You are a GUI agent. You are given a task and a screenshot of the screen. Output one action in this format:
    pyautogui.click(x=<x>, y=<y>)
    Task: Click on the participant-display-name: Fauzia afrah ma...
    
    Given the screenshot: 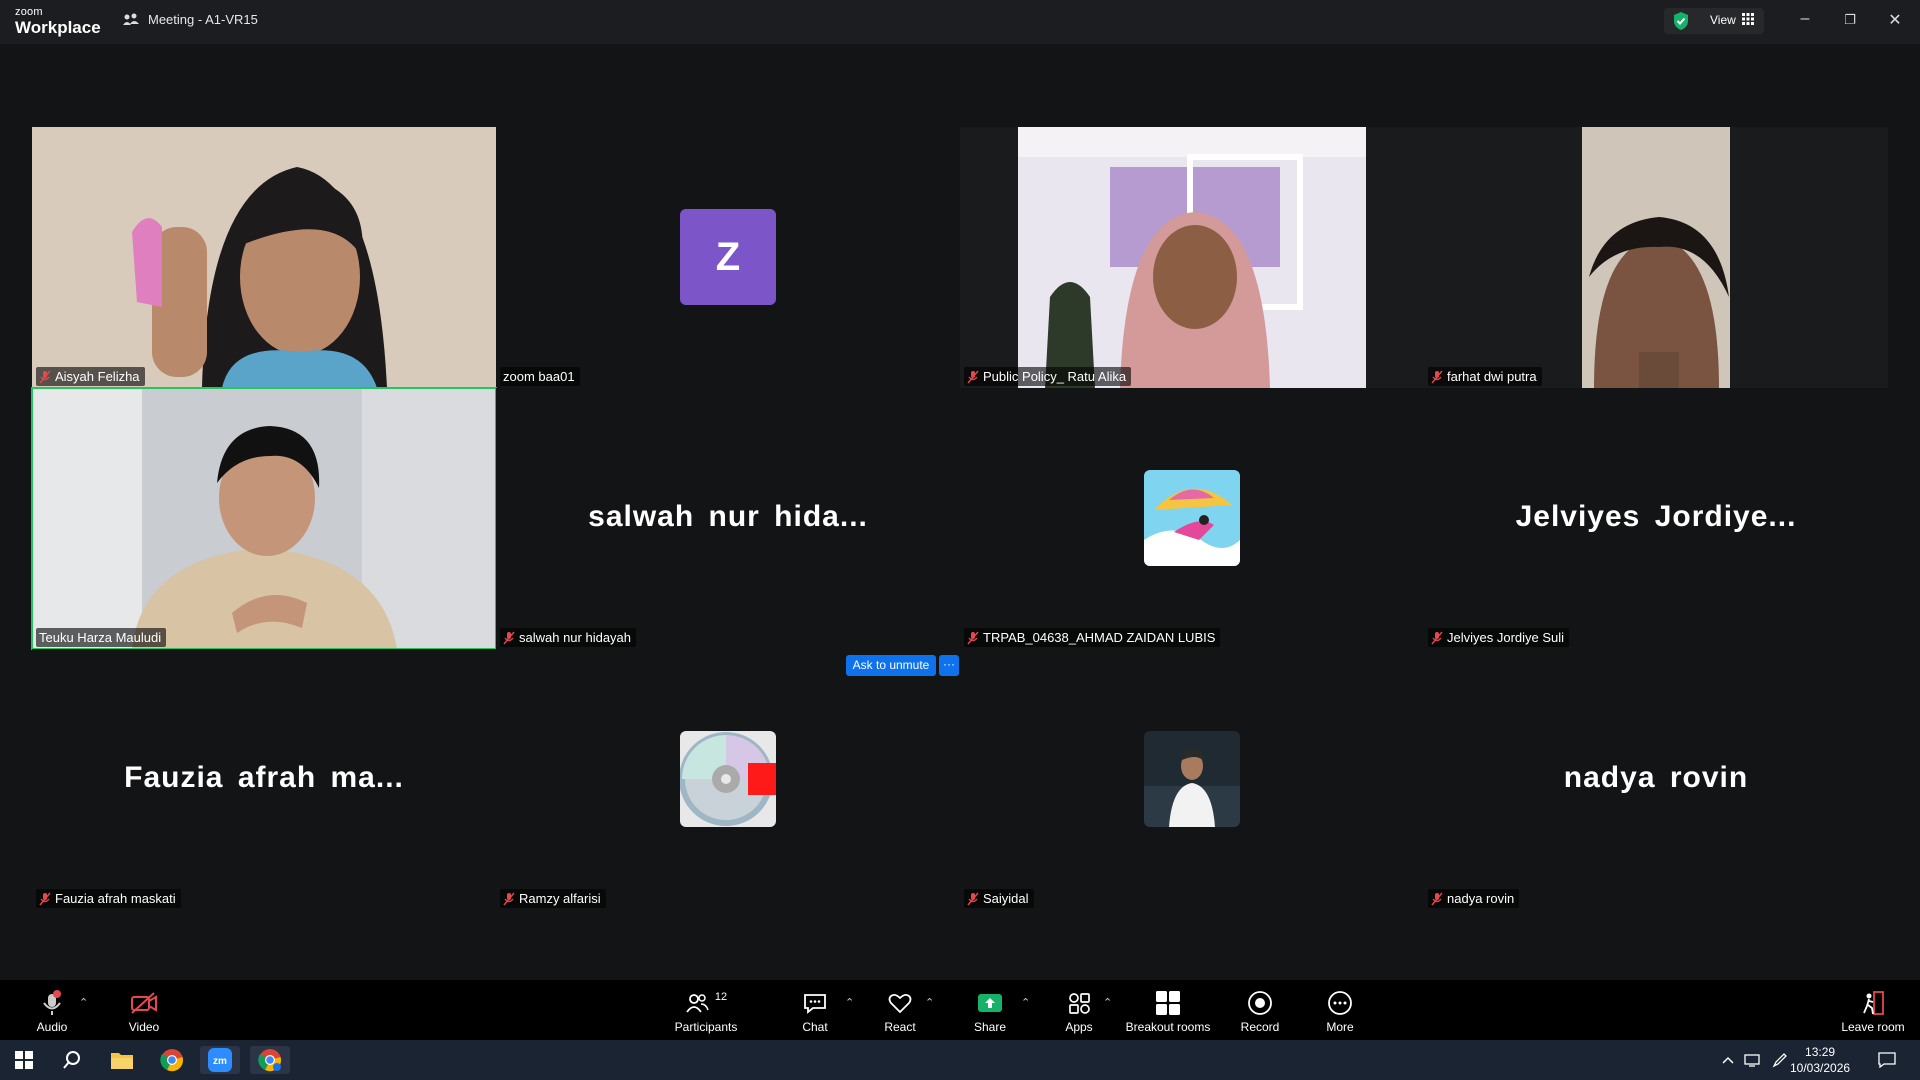 What is the action you would take?
    pyautogui.click(x=264, y=777)
    